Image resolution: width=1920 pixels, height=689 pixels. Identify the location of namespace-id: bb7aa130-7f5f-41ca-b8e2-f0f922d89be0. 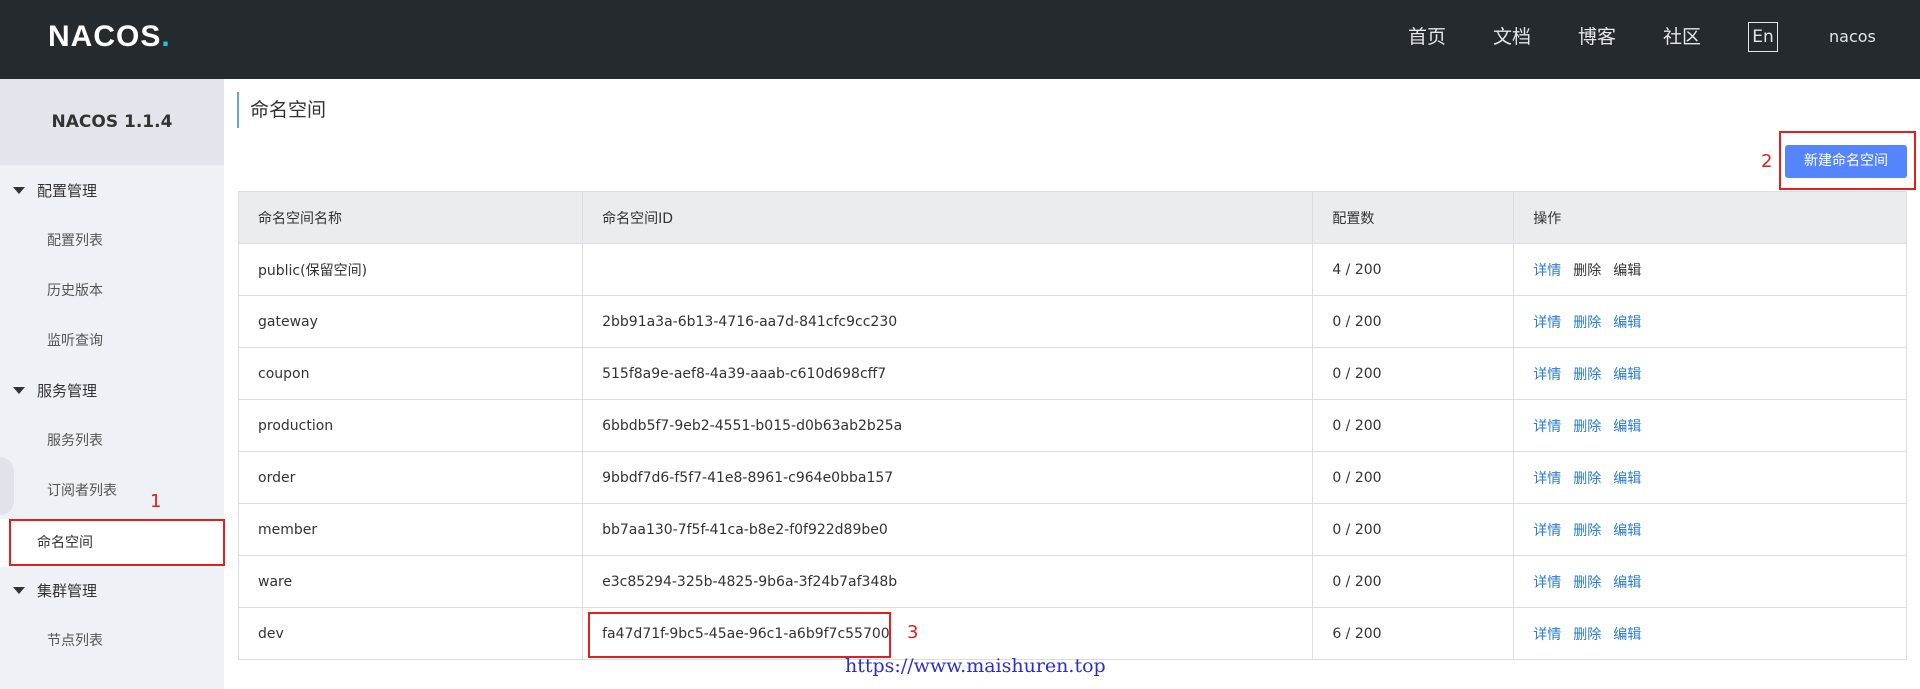
(948, 529).